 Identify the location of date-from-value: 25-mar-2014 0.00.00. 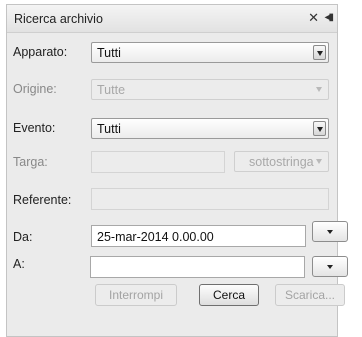
(155, 237).